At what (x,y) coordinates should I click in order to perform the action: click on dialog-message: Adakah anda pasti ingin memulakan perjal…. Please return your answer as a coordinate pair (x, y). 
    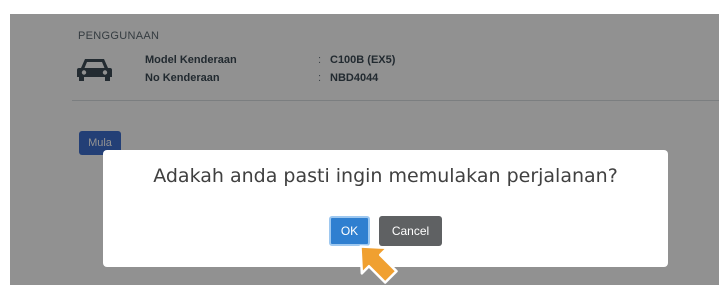
    Looking at the image, I should click on (385, 176).